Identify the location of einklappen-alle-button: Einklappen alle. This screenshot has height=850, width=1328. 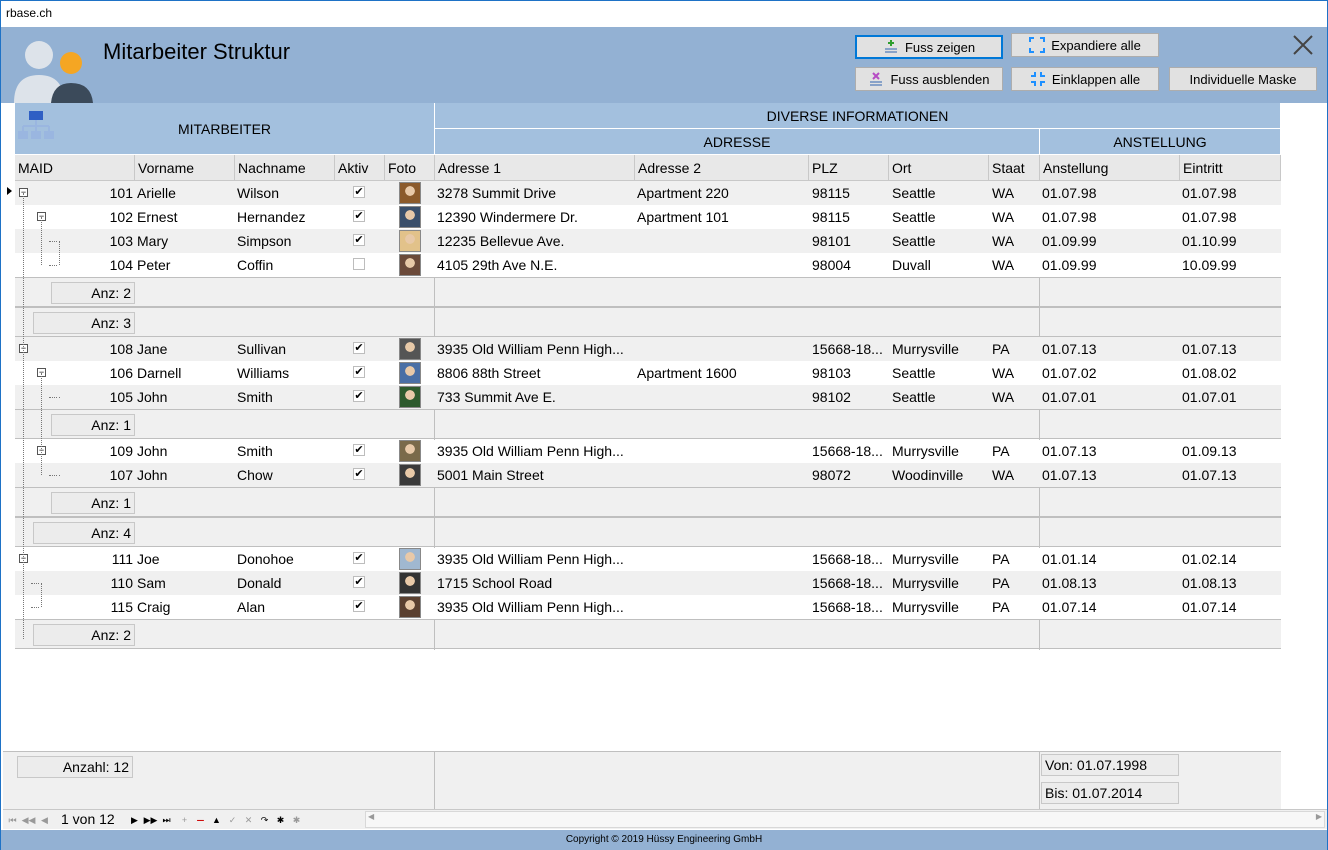
(1085, 79).